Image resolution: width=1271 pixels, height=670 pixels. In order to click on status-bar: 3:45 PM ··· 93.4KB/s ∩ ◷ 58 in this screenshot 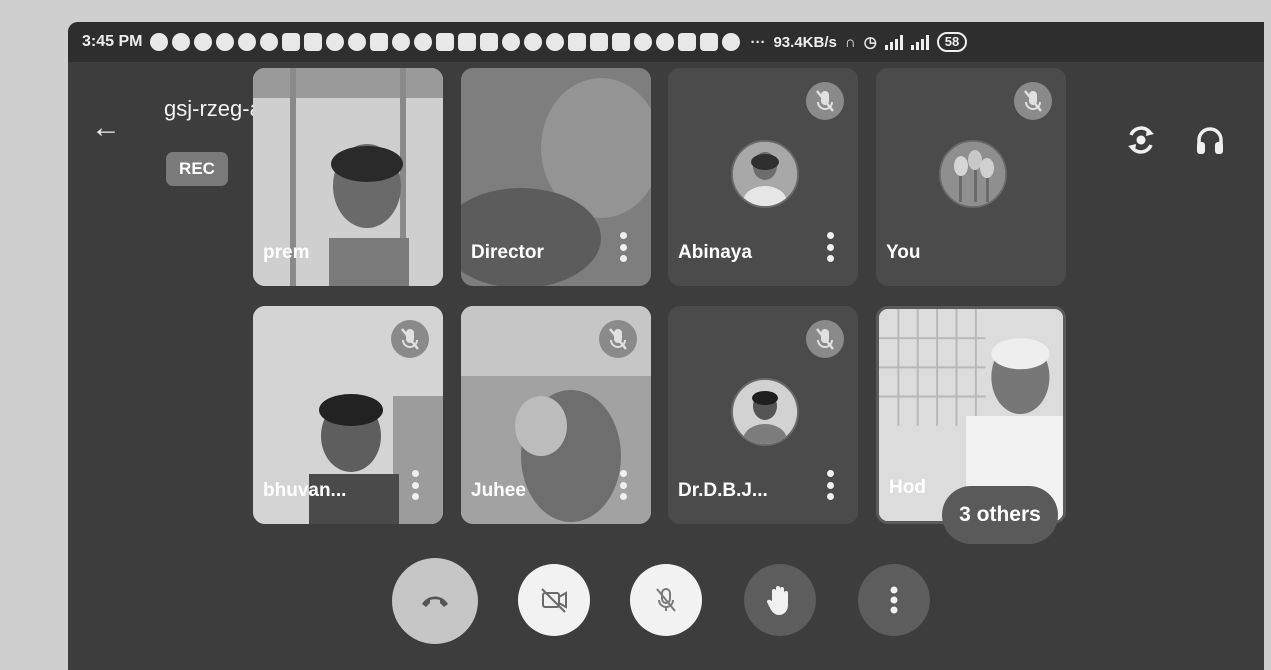, I will do `click(666, 42)`.